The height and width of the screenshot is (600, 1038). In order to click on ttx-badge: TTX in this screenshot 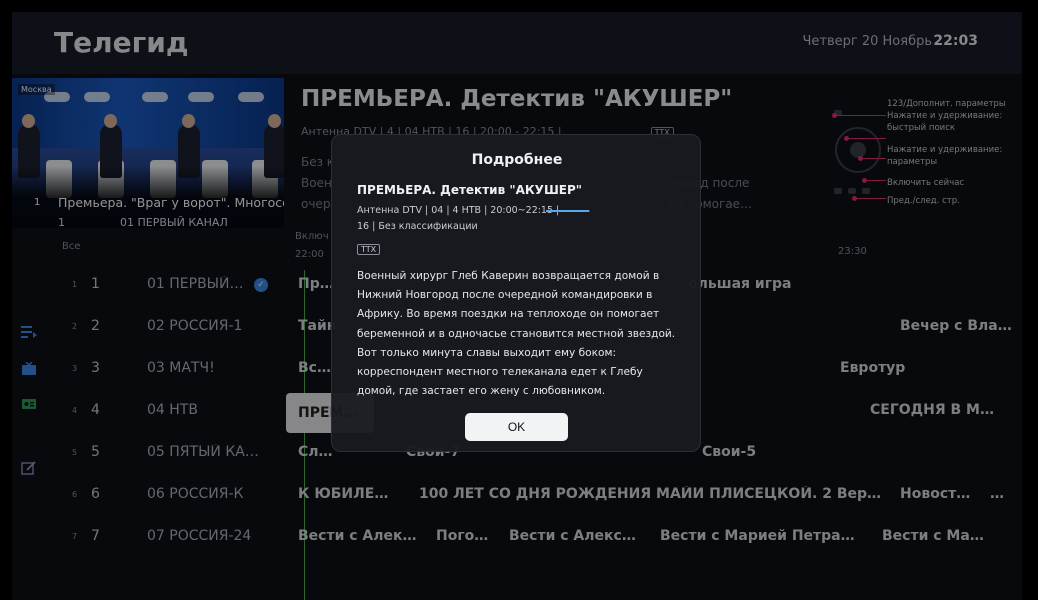, I will do `click(369, 249)`.